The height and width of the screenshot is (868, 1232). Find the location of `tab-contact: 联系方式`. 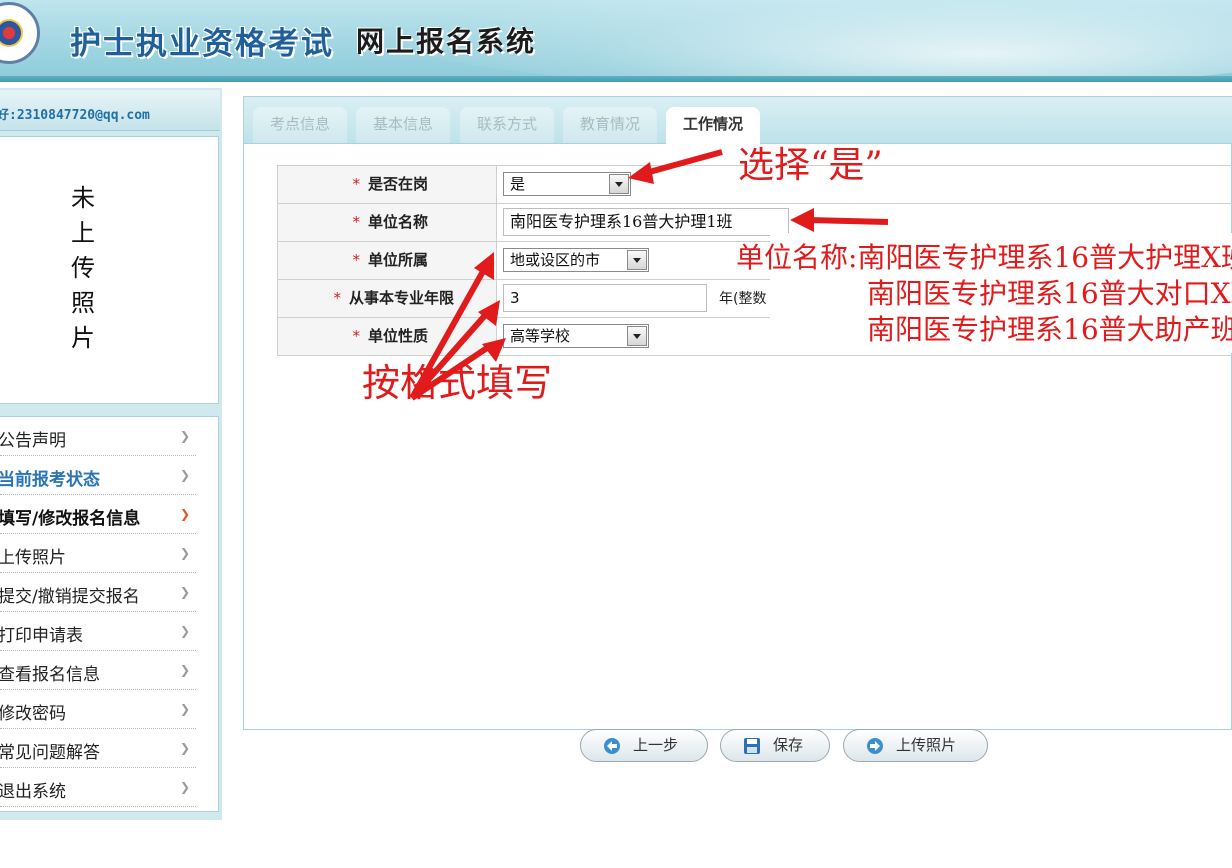

tab-contact: 联系方式 is located at coordinates (507, 125).